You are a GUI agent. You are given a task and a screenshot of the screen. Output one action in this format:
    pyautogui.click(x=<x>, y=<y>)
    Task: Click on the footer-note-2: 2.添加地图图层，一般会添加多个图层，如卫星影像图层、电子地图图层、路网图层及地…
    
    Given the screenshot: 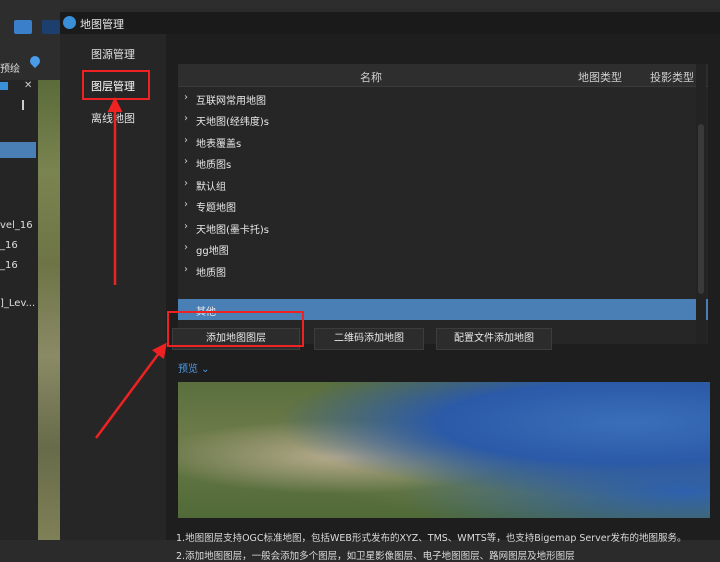 What is the action you would take?
    pyautogui.click(x=375, y=556)
    